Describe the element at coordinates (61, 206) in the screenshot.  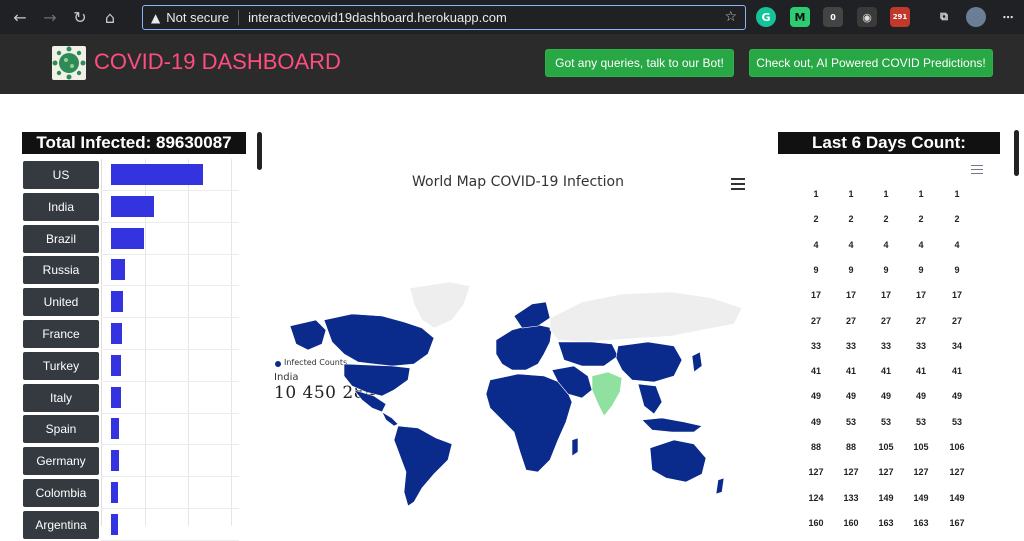
I see `country-button-india: India` at that location.